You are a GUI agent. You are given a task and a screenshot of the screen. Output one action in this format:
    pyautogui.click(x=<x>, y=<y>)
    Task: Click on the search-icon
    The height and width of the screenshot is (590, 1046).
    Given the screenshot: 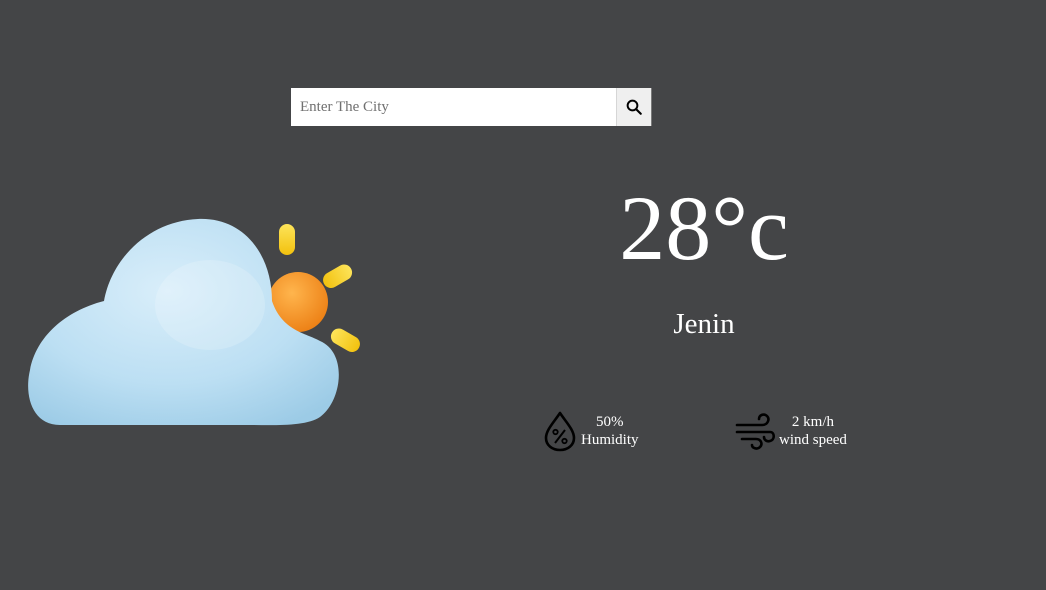 What is the action you would take?
    pyautogui.click(x=634, y=107)
    